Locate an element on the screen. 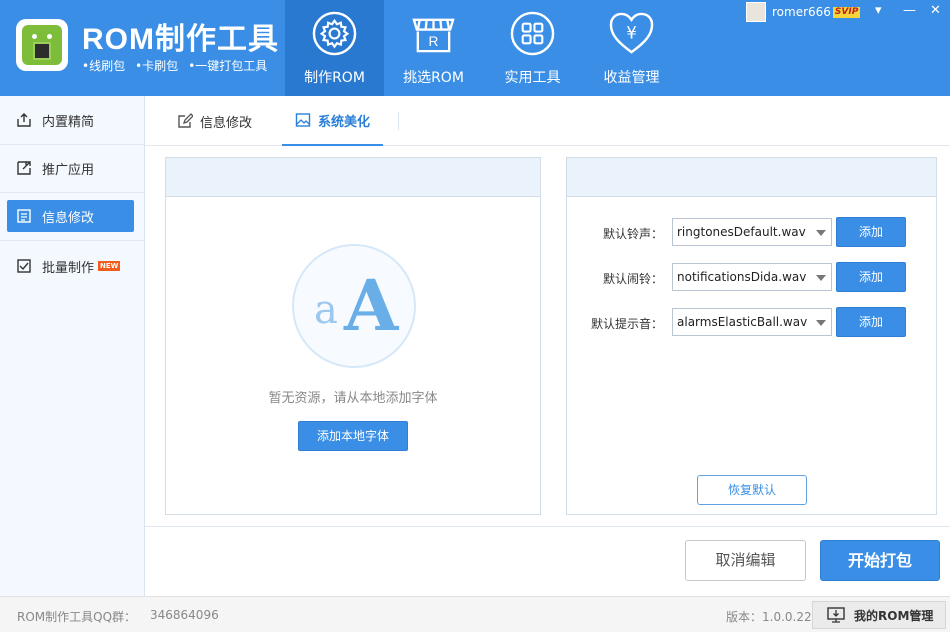 This screenshot has height=632, width=950. sidebar-item-info-edit: 信息修改 is located at coordinates (70, 216).